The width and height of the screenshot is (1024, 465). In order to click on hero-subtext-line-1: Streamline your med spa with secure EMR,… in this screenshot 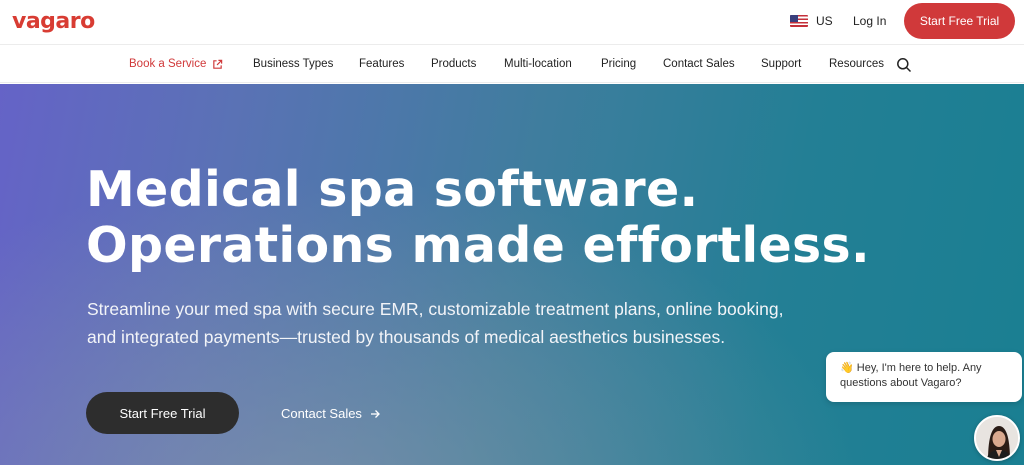, I will do `click(435, 309)`.